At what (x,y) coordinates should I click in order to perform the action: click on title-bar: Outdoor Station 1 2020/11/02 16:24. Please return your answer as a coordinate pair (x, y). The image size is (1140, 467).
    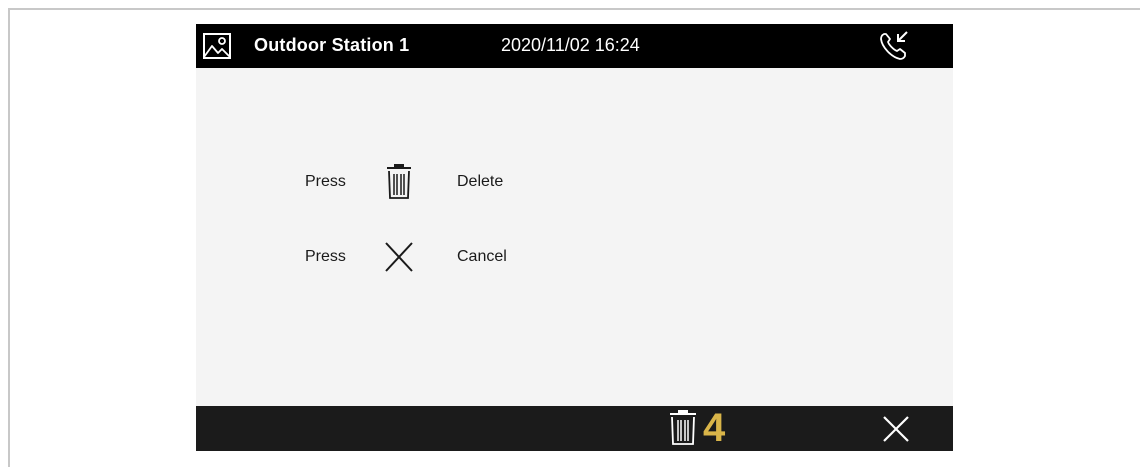
    Looking at the image, I should click on (574, 46).